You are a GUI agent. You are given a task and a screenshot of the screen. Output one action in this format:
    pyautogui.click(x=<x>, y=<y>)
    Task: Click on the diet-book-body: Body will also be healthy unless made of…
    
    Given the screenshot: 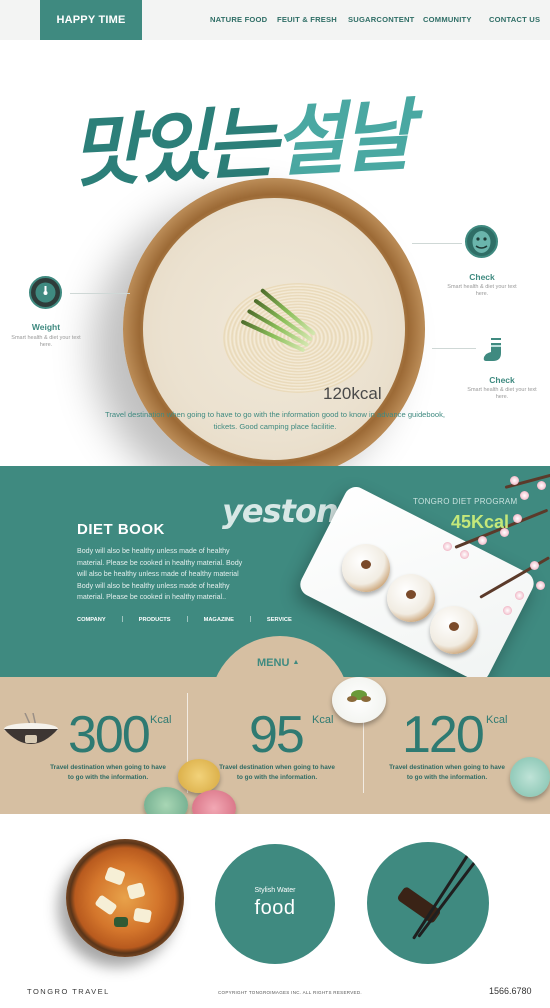 What is the action you would take?
    pyautogui.click(x=160, y=574)
    